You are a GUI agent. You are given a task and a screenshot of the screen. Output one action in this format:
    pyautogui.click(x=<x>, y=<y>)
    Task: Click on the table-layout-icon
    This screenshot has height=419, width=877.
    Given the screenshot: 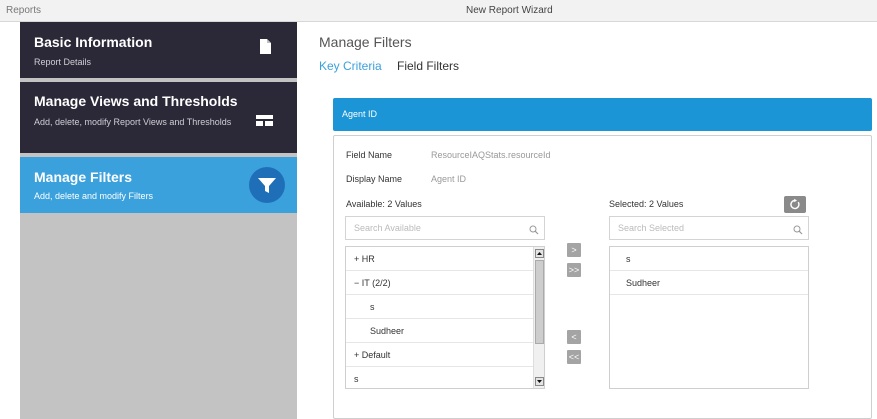 What is the action you would take?
    pyautogui.click(x=264, y=122)
    